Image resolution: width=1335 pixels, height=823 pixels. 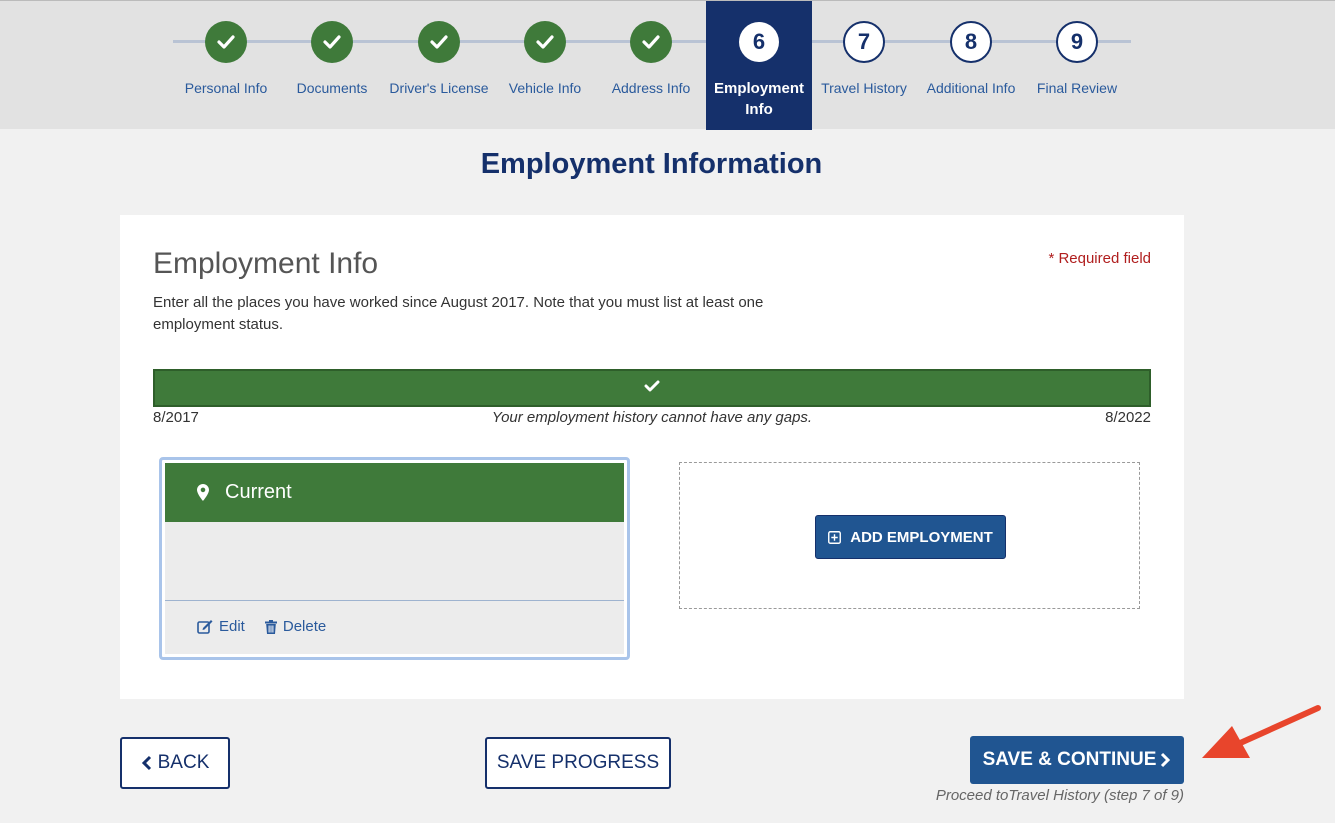 What do you see at coordinates (864, 65) in the screenshot?
I see `step-7: 7 Travel History` at bounding box center [864, 65].